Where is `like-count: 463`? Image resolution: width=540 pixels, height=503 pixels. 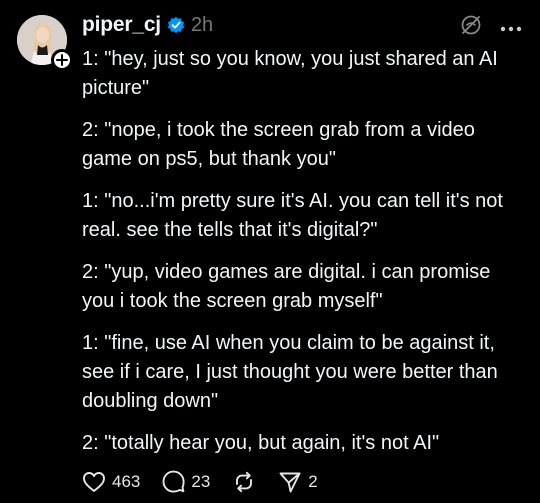 like-count: 463 is located at coordinates (126, 481).